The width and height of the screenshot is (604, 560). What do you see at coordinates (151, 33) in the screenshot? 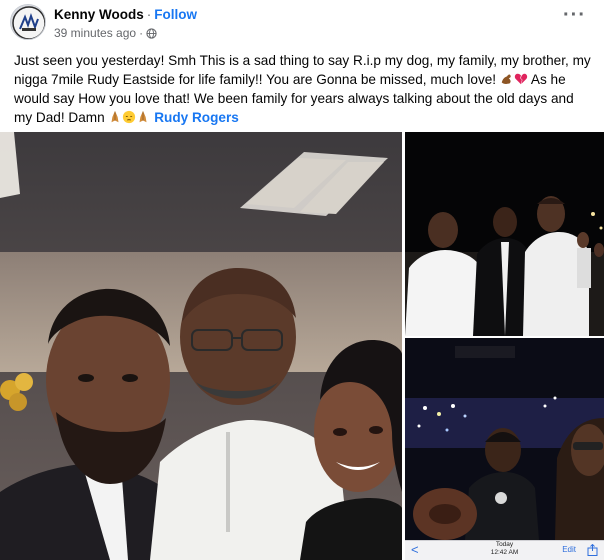
I see `globe-icon` at bounding box center [151, 33].